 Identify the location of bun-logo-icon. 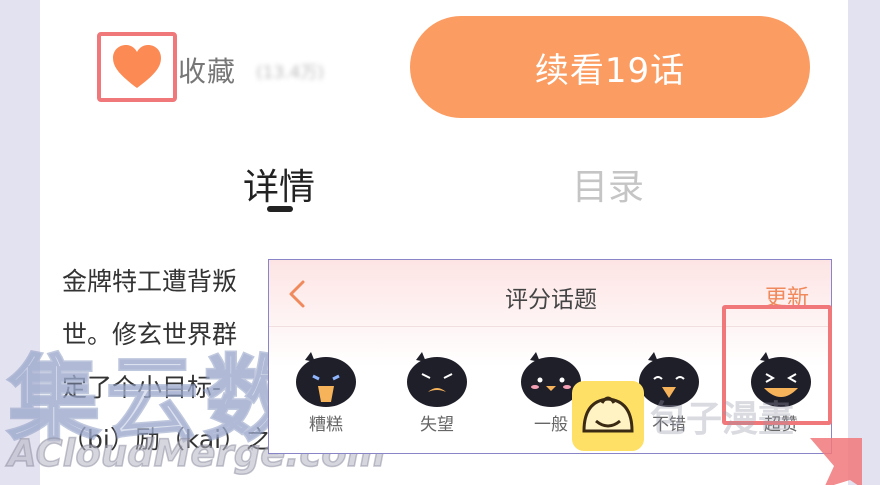
(608, 416).